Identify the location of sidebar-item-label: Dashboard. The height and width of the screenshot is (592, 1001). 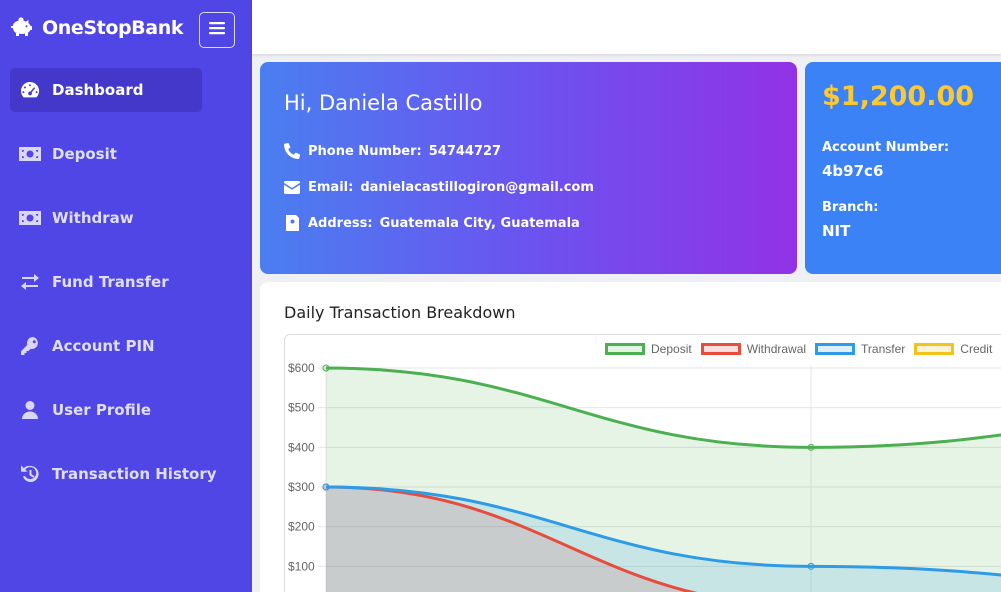
(98, 90).